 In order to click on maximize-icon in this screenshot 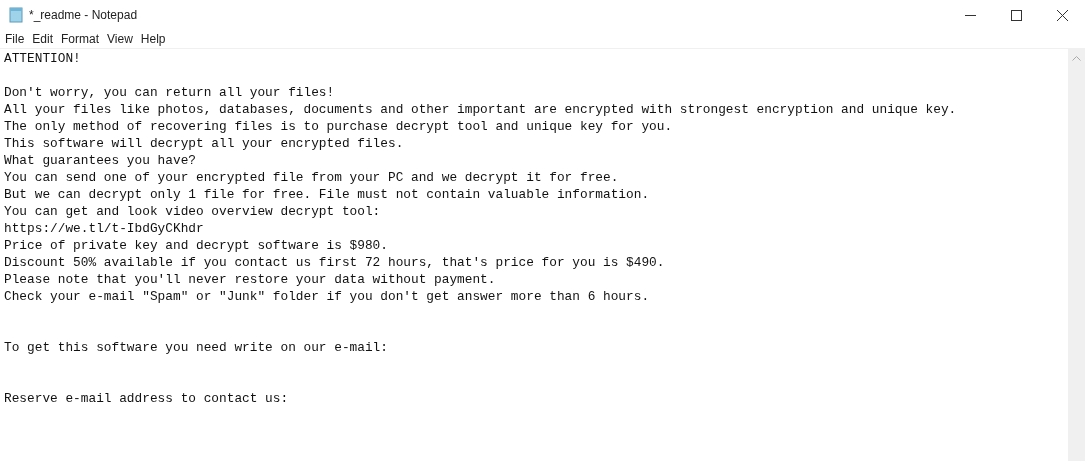, I will do `click(1016, 15)`.